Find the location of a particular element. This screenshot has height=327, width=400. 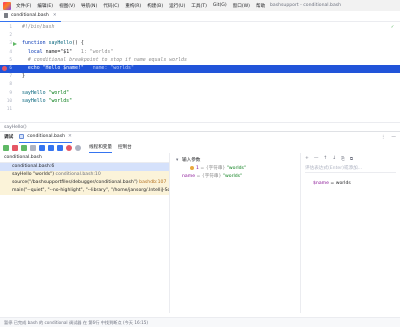

watches-tool-0: + is located at coordinates (307, 159).